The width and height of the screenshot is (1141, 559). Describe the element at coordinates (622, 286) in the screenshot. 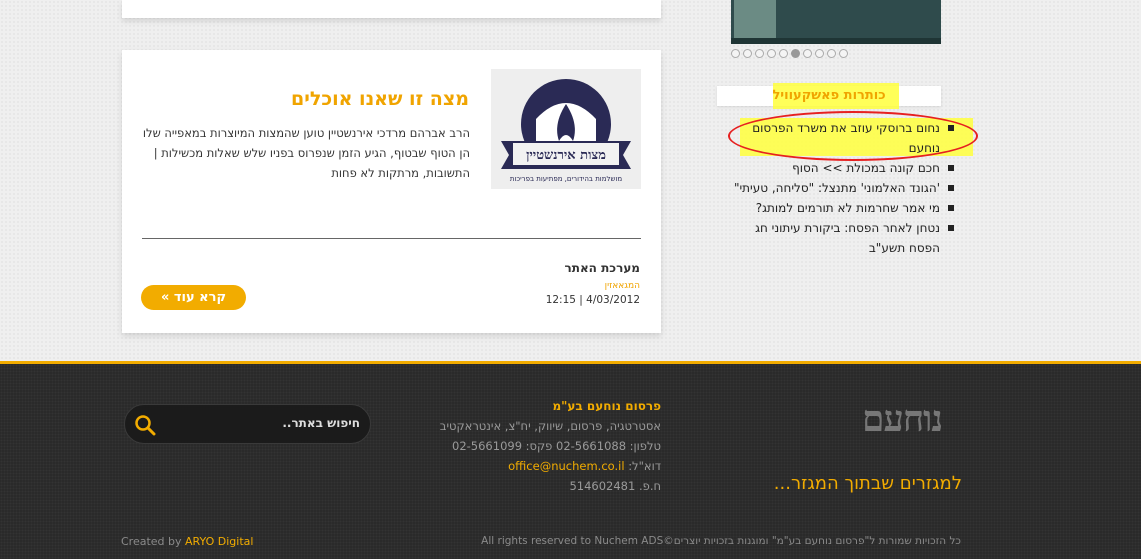

I see `article-category: המגאאזין` at that location.